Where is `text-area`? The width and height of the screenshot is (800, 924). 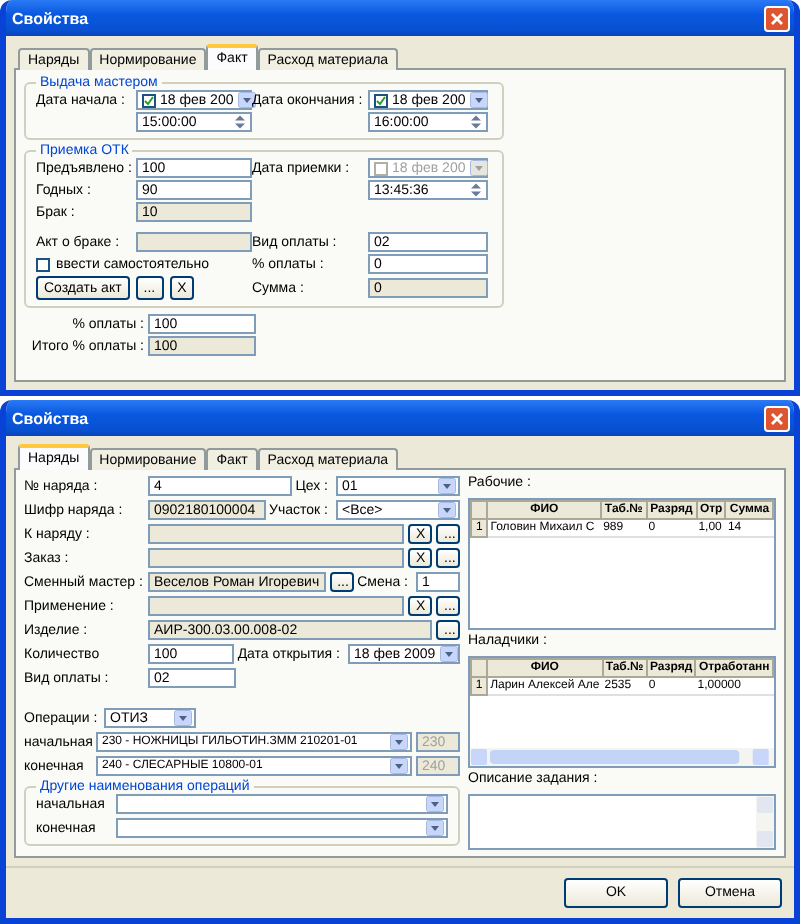
text-area is located at coordinates (622, 822).